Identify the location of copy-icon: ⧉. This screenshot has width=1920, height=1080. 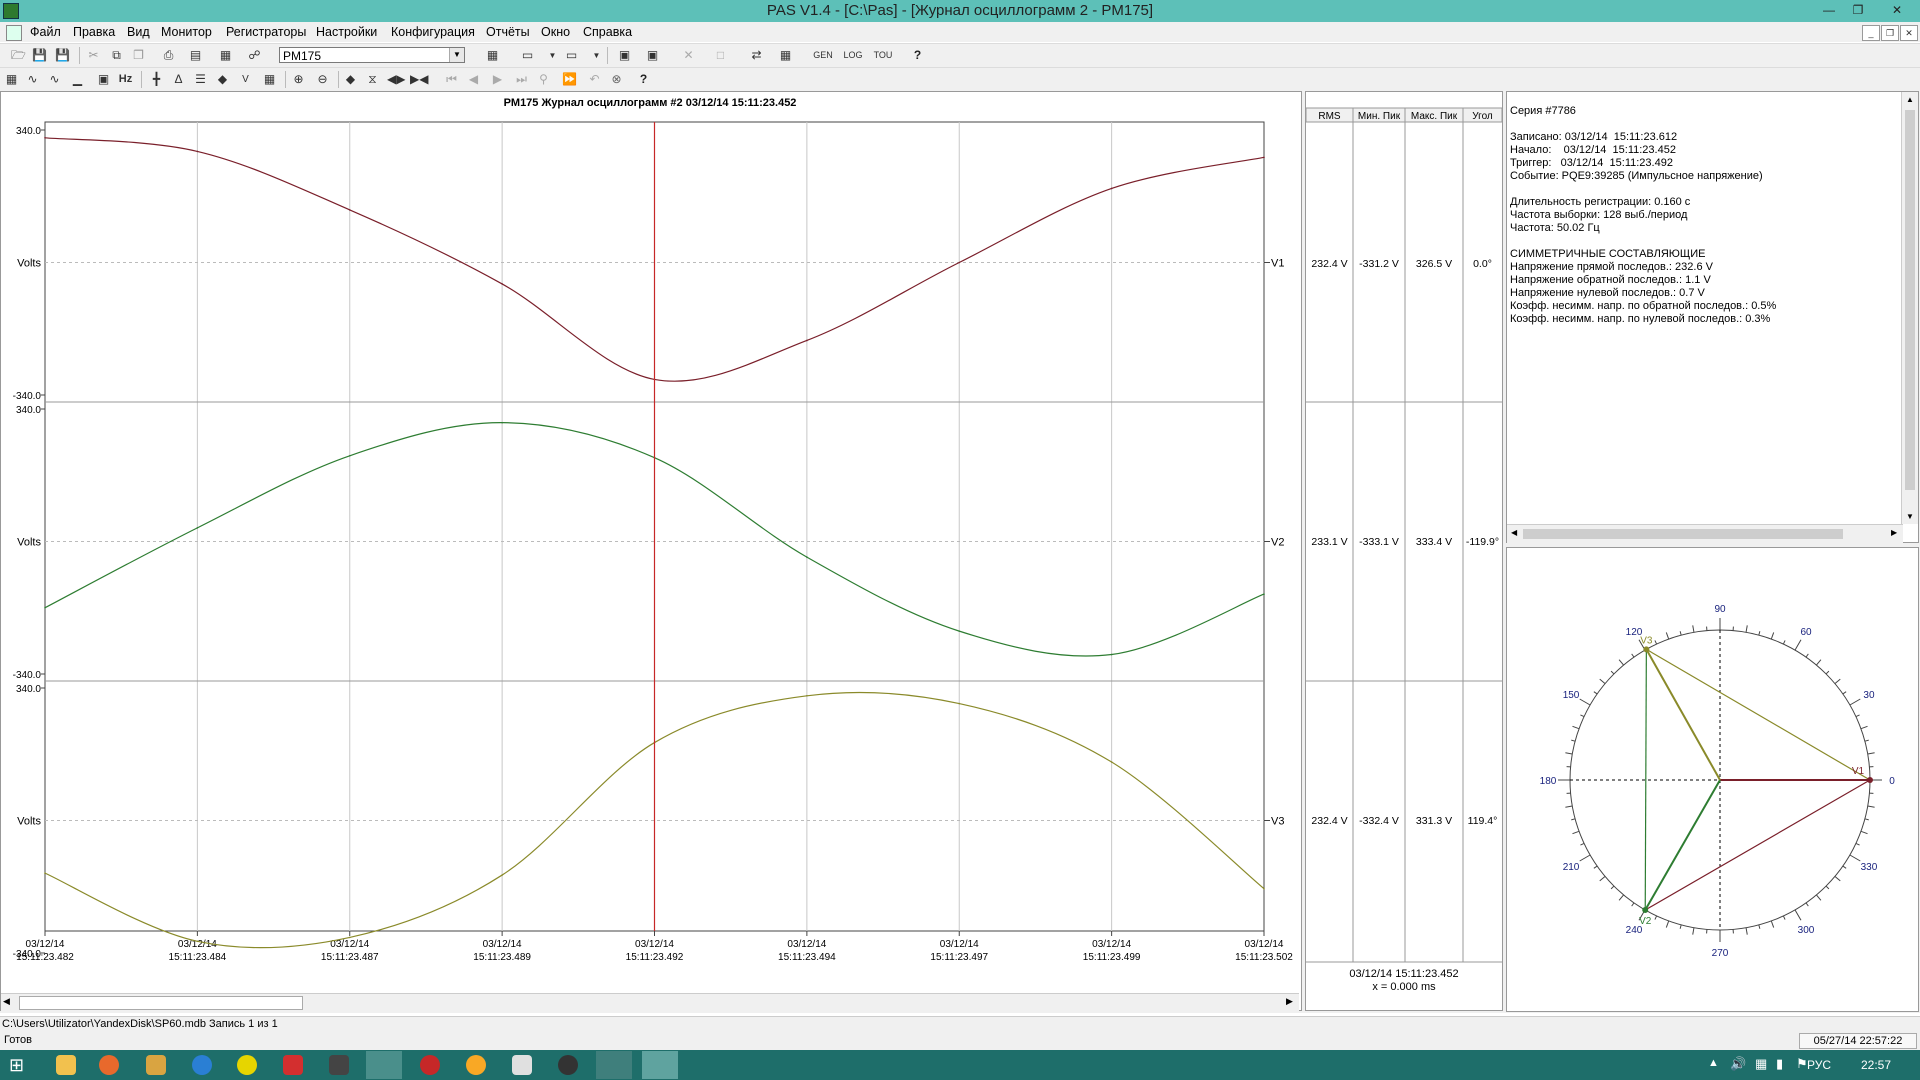
(116, 55).